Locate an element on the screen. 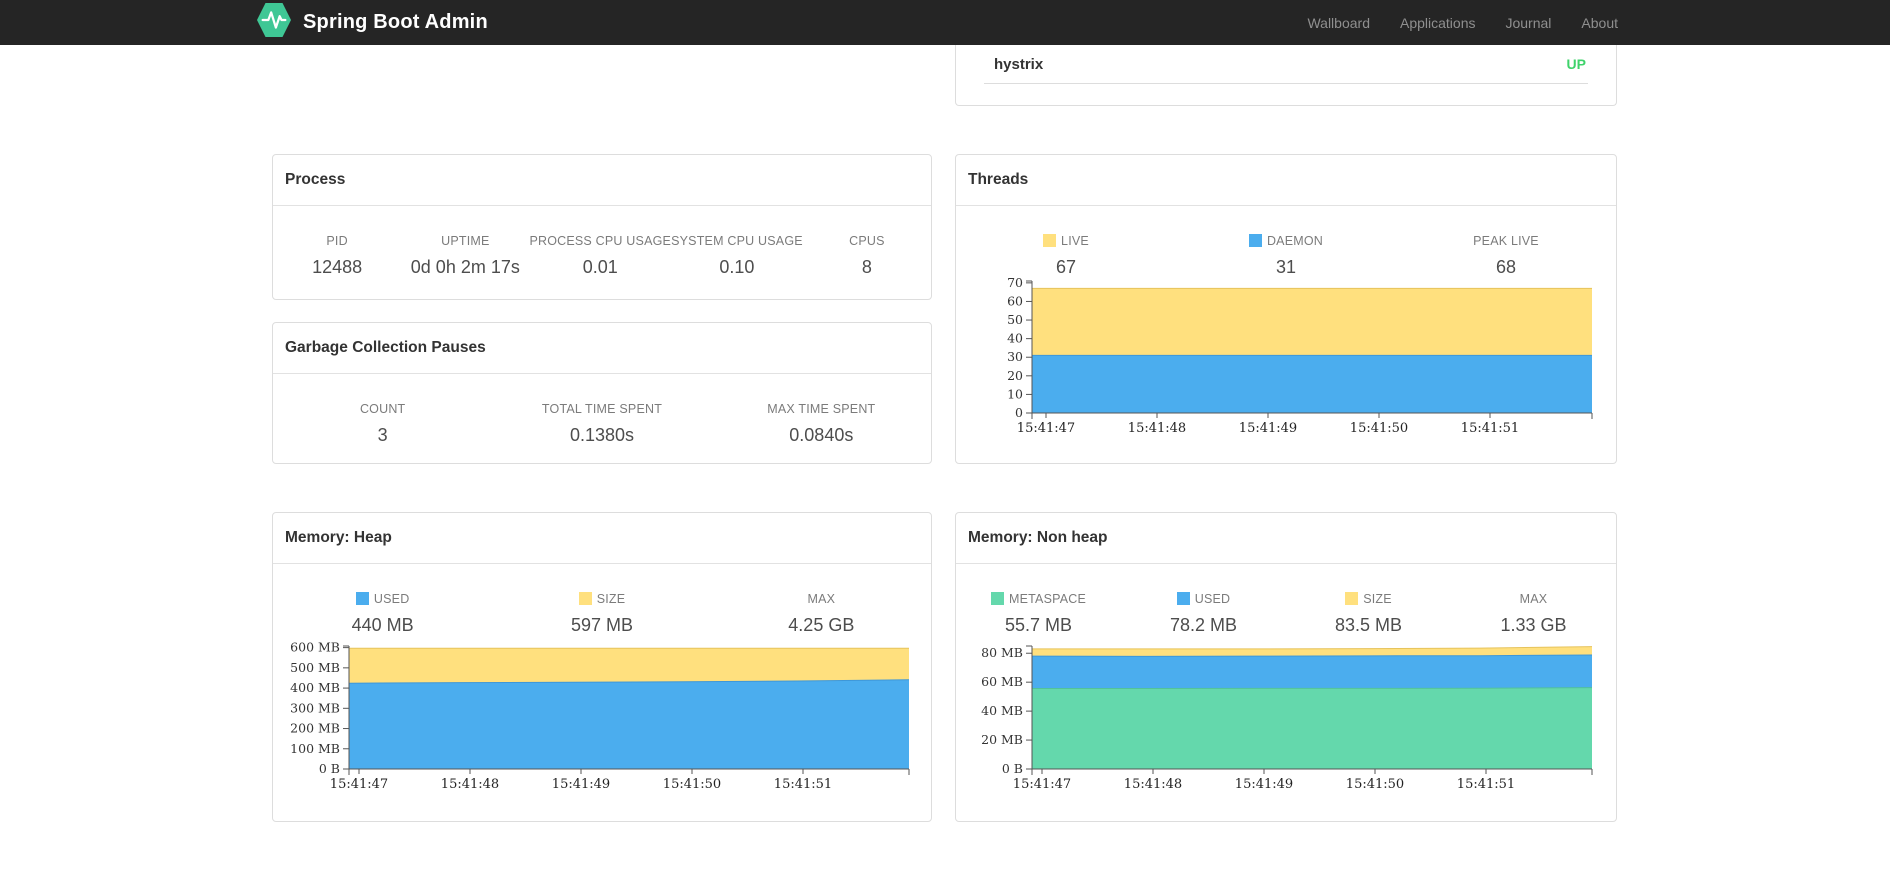 The width and height of the screenshot is (1890, 892). metric-label: SYSTEM CPU USAGE is located at coordinates (737, 241).